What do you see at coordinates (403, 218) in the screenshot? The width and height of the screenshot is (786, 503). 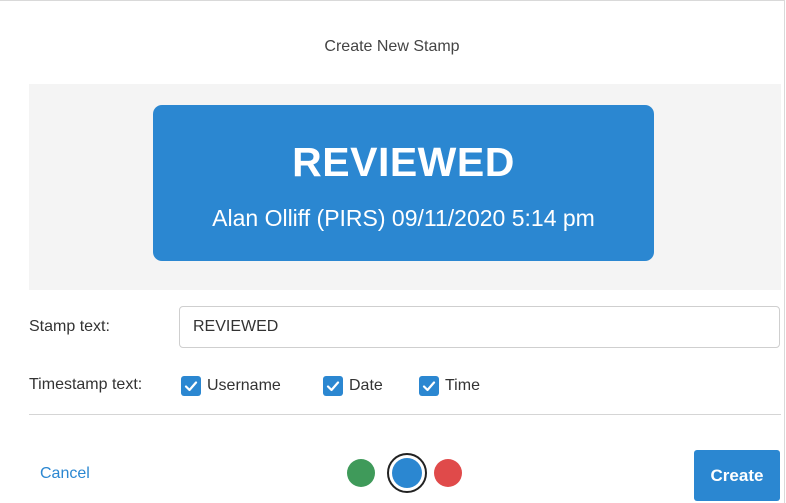 I see `stamp-preview-timestamp: Alan Olliff (PIRS) 09/11/2020 5:14 pm` at bounding box center [403, 218].